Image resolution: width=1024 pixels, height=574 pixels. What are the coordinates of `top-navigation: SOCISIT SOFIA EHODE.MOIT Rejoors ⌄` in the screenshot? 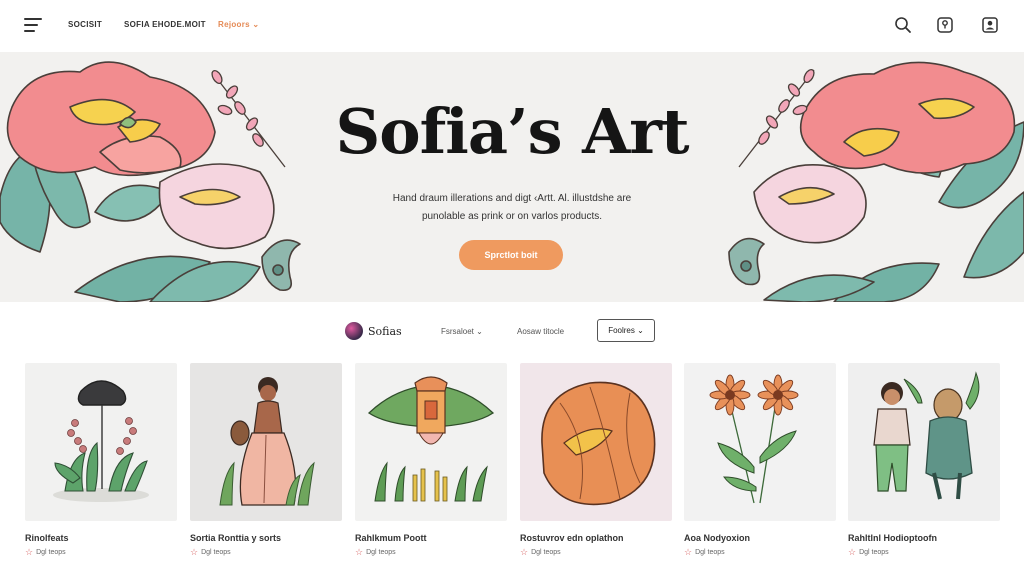 It's located at (512, 26).